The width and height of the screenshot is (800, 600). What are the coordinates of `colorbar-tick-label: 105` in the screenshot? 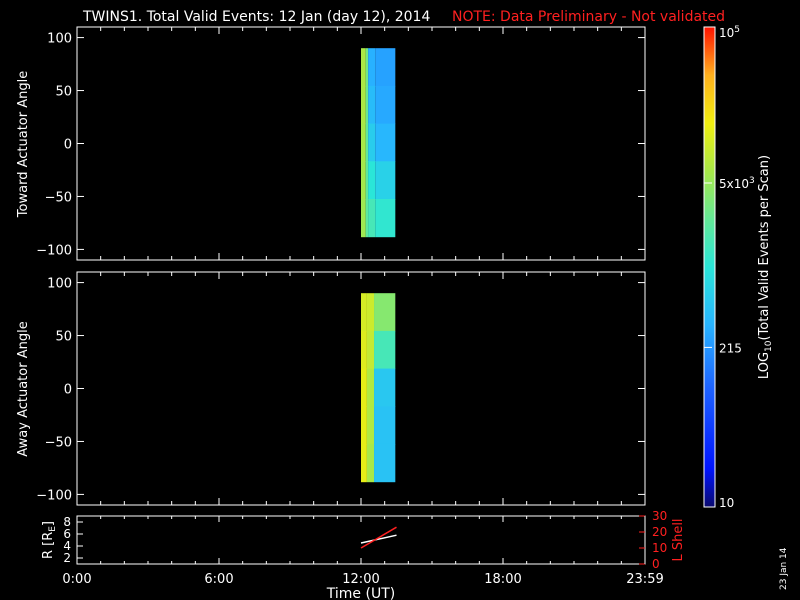 It's located at (729, 32).